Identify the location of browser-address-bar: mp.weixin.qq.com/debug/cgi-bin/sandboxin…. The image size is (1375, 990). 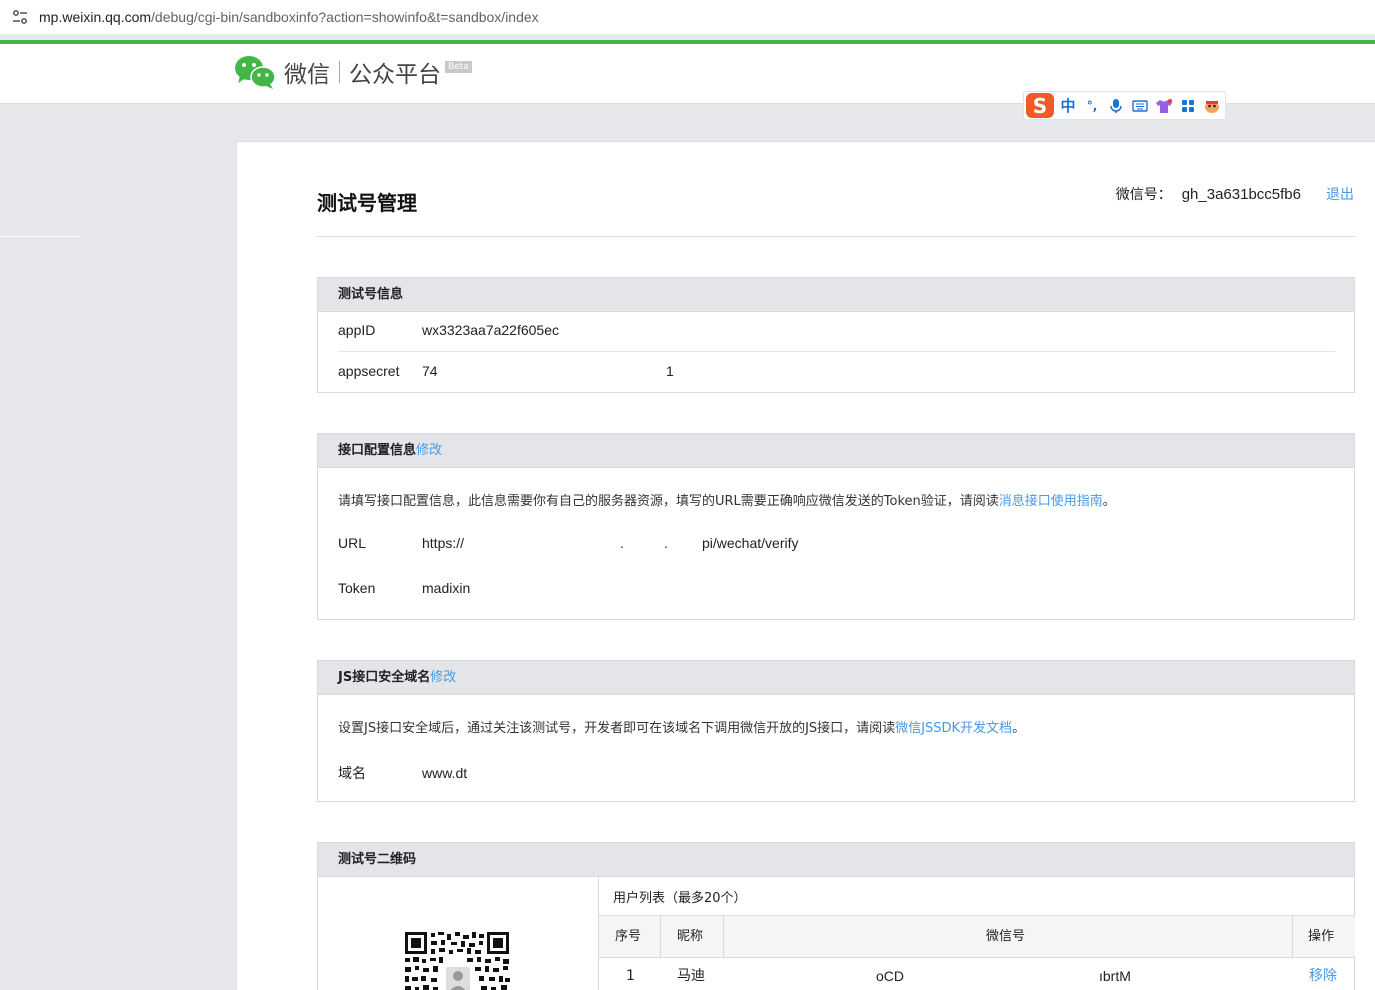
(687, 17).